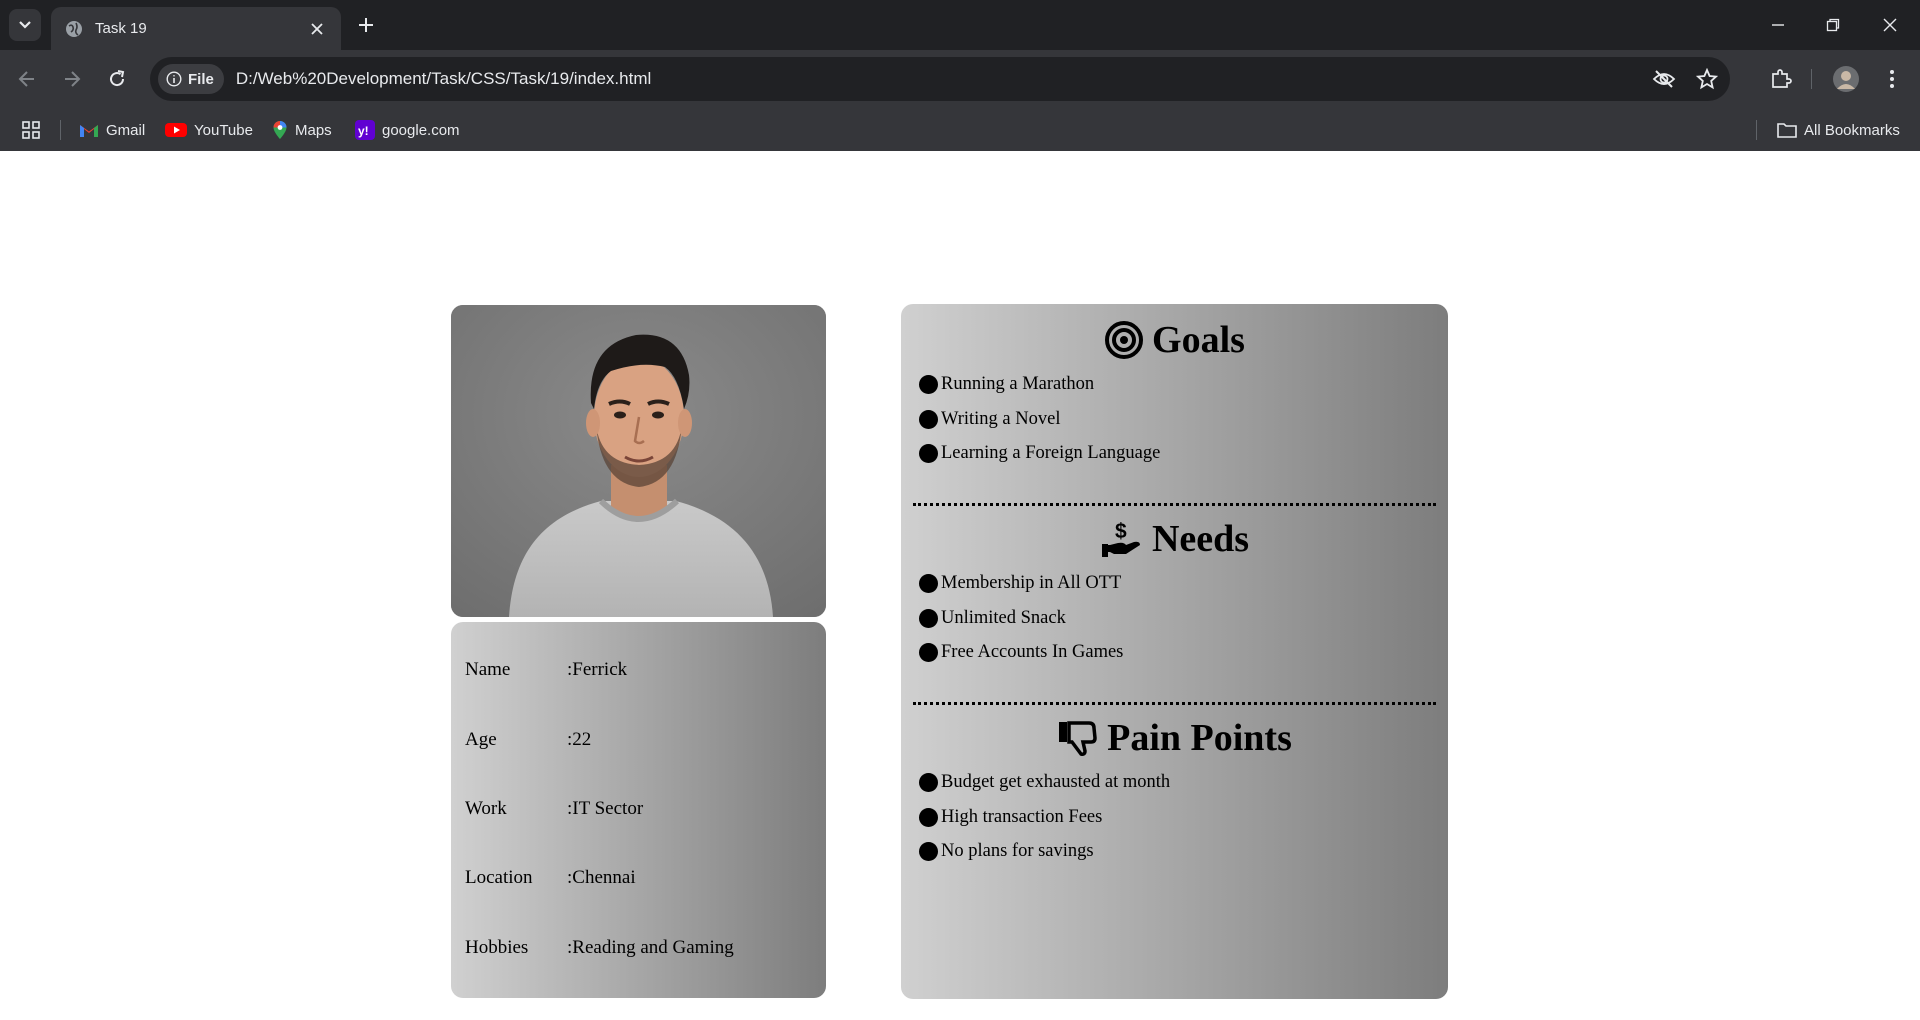 The height and width of the screenshot is (1020, 1920). Describe the element at coordinates (579, 739) in the screenshot. I see `info-value: :22` at that location.